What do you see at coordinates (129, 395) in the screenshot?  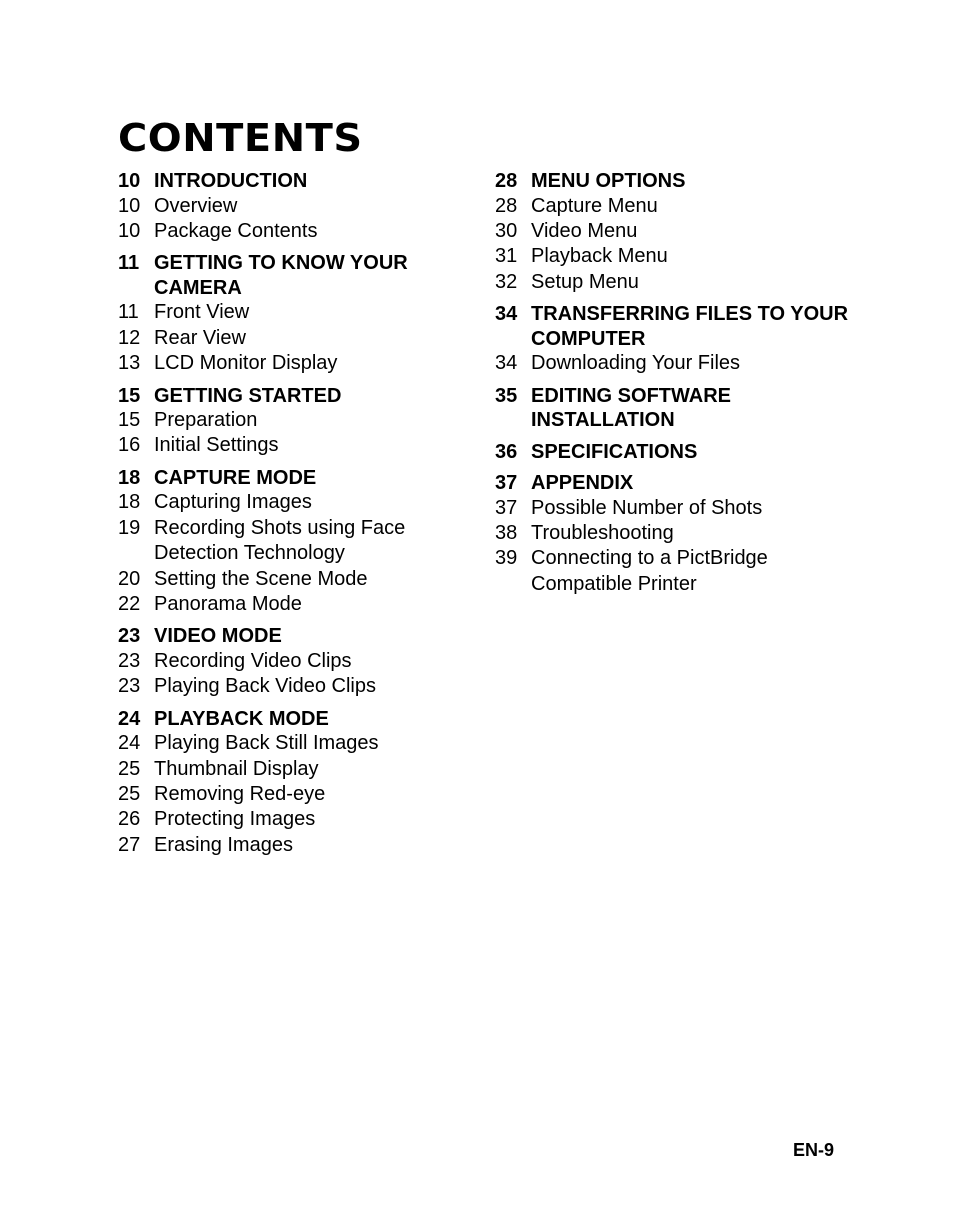 I see `toc-heading-page: 15` at bounding box center [129, 395].